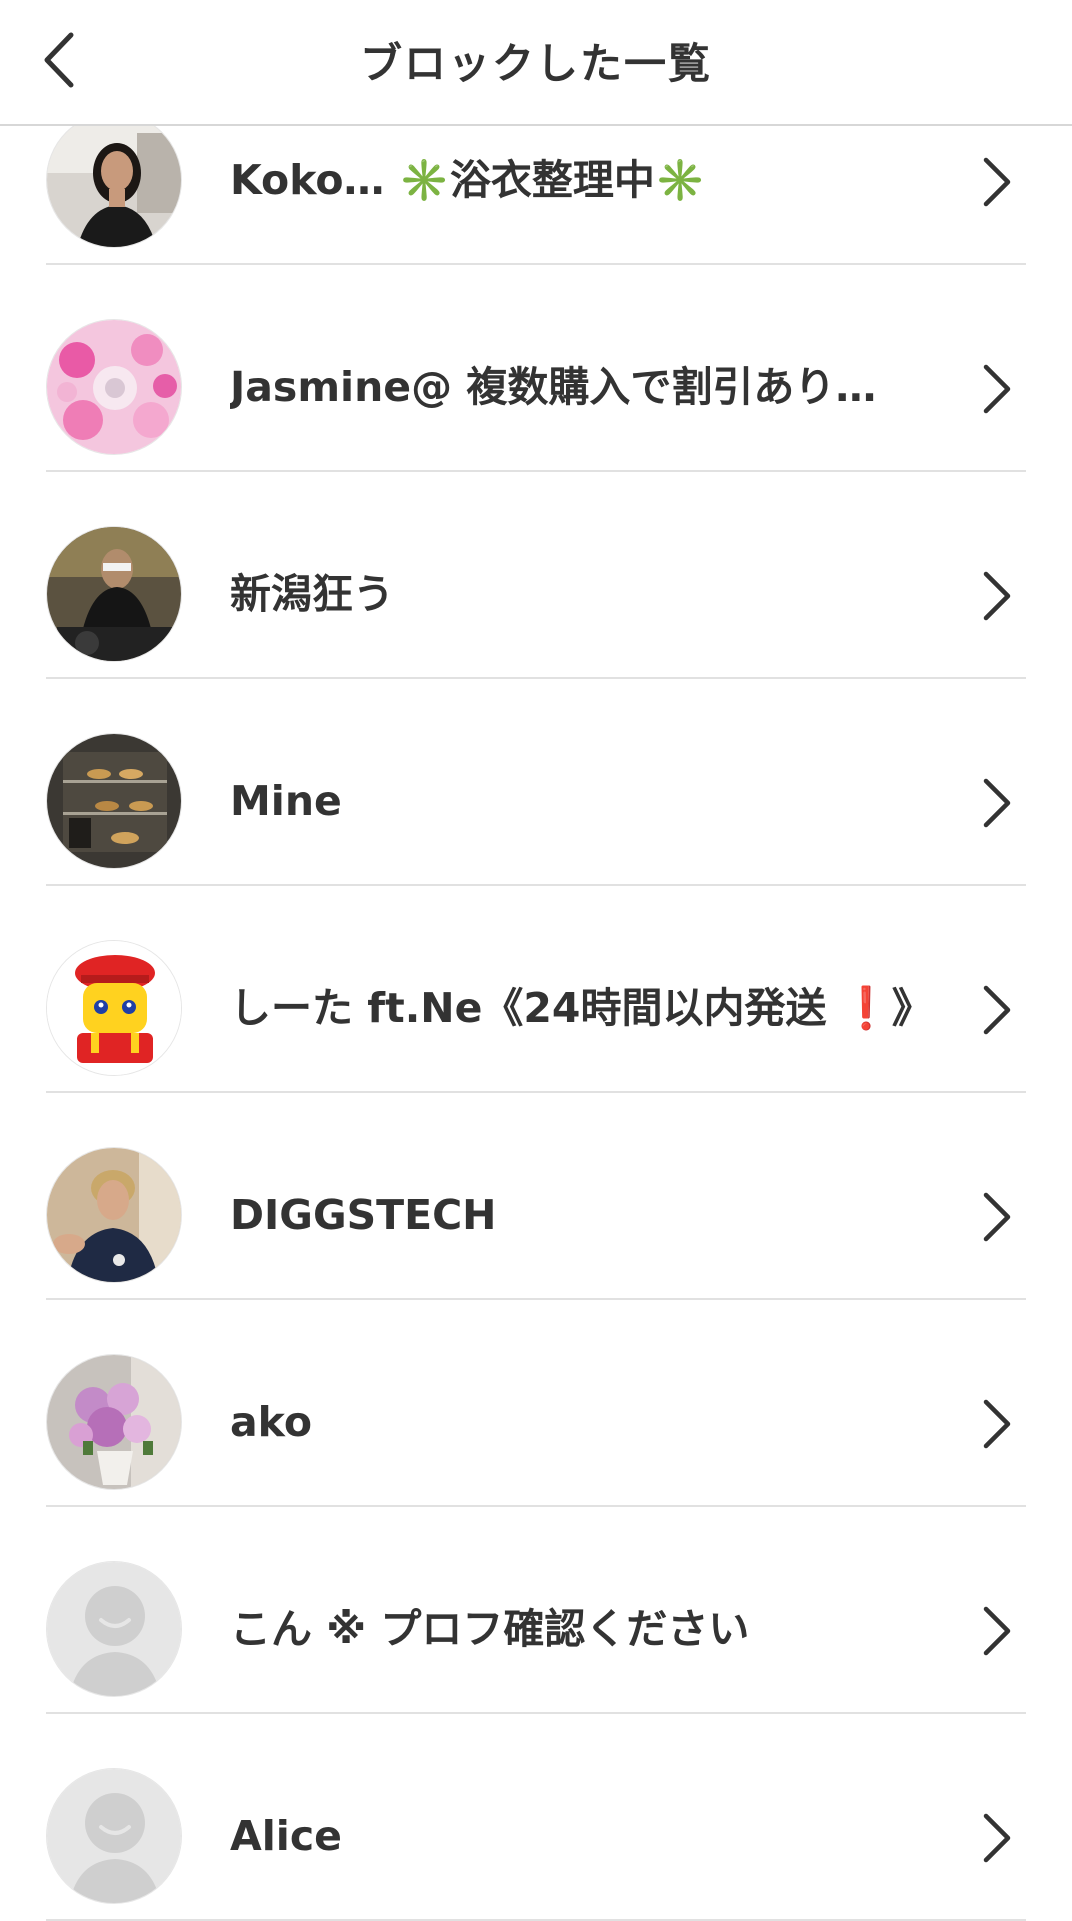 This screenshot has height=1921, width=1072. Describe the element at coordinates (363, 1215) in the screenshot. I see `user-name: DIGGSTECH` at that location.